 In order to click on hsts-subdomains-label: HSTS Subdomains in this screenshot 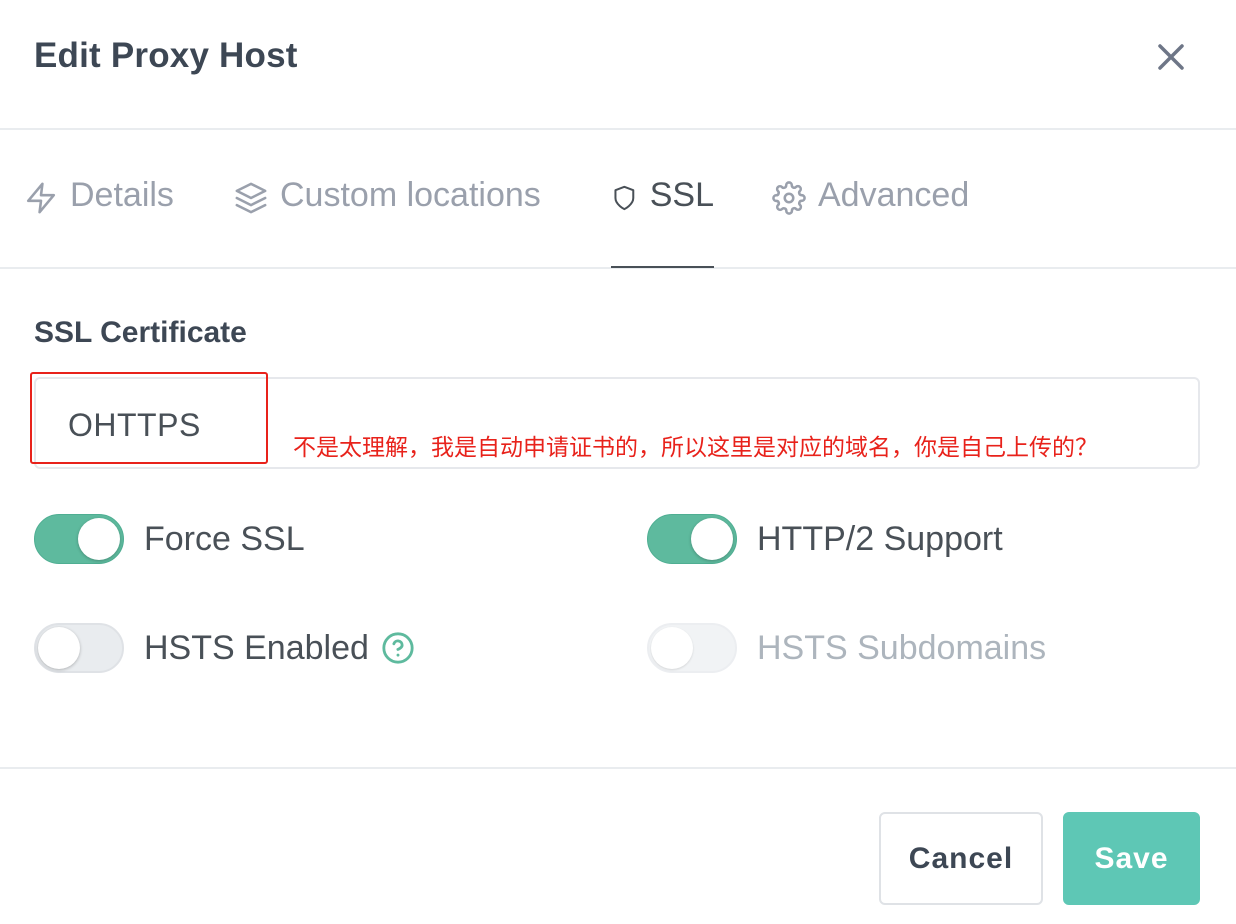, I will do `click(902, 647)`.